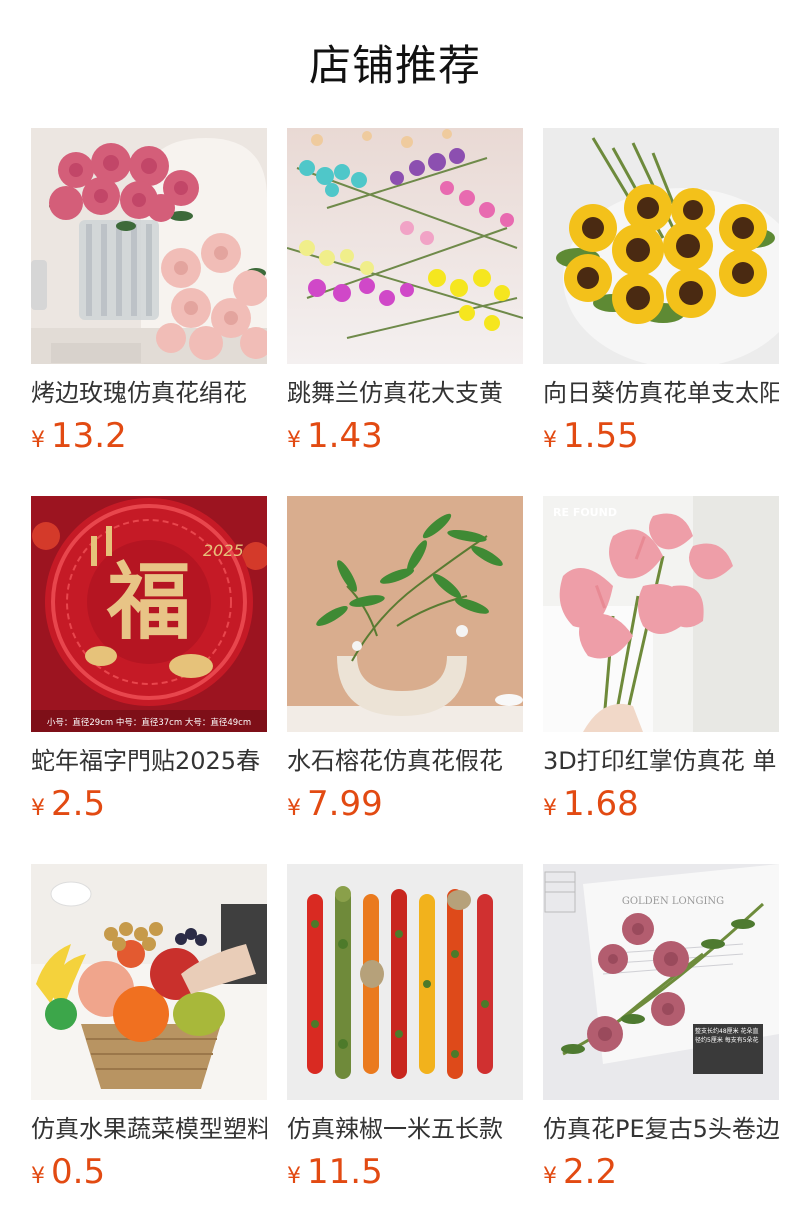 The image size is (790, 1232). I want to click on product-title: 仿真水果蔬菜模型塑料, so click(149, 1129).